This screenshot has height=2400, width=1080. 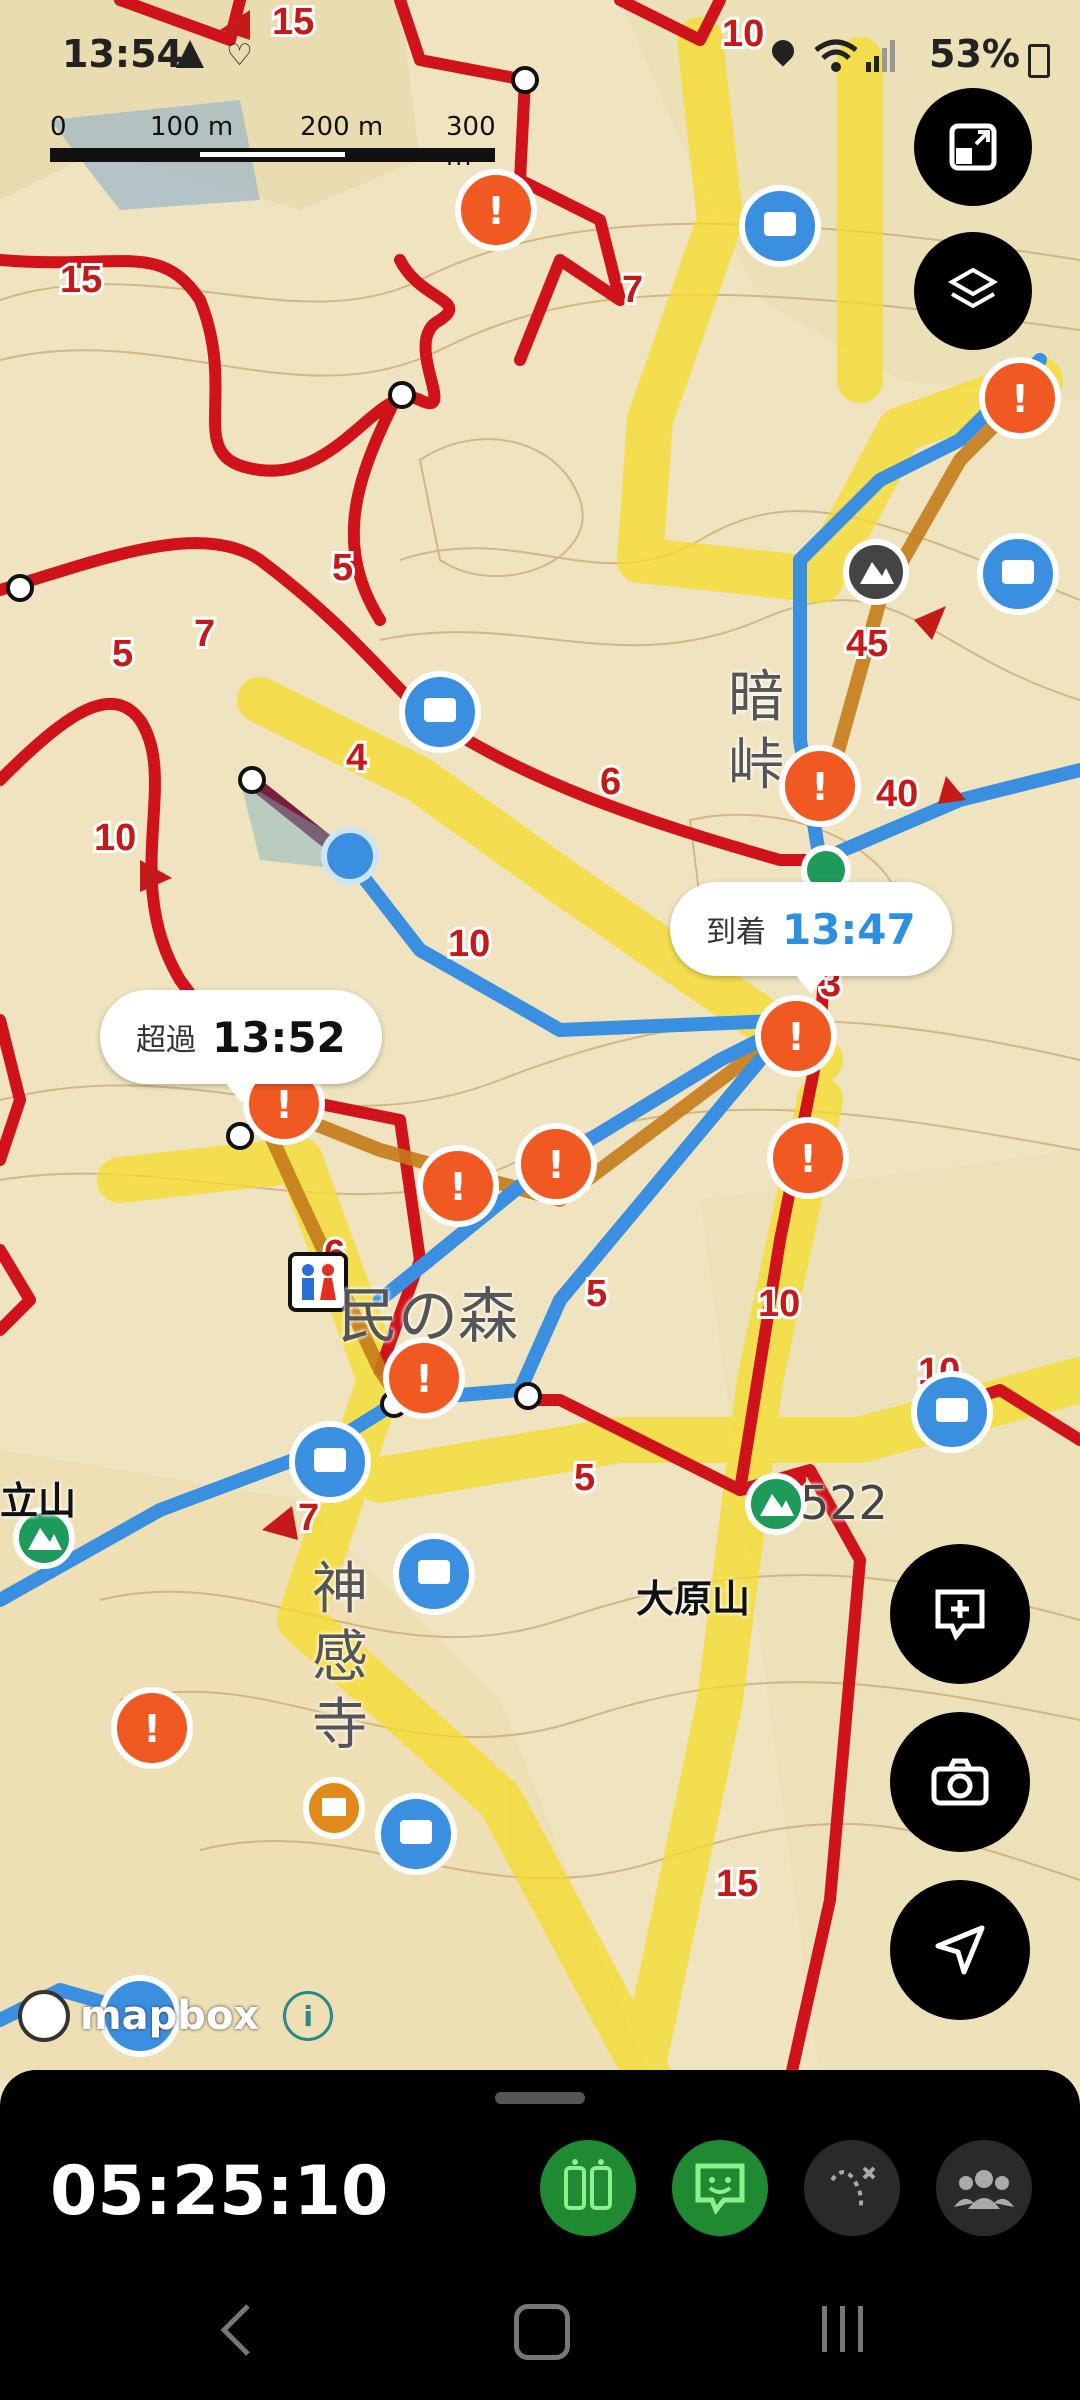 What do you see at coordinates (471, 142) in the screenshot?
I see `scale-label-300: 300 m` at bounding box center [471, 142].